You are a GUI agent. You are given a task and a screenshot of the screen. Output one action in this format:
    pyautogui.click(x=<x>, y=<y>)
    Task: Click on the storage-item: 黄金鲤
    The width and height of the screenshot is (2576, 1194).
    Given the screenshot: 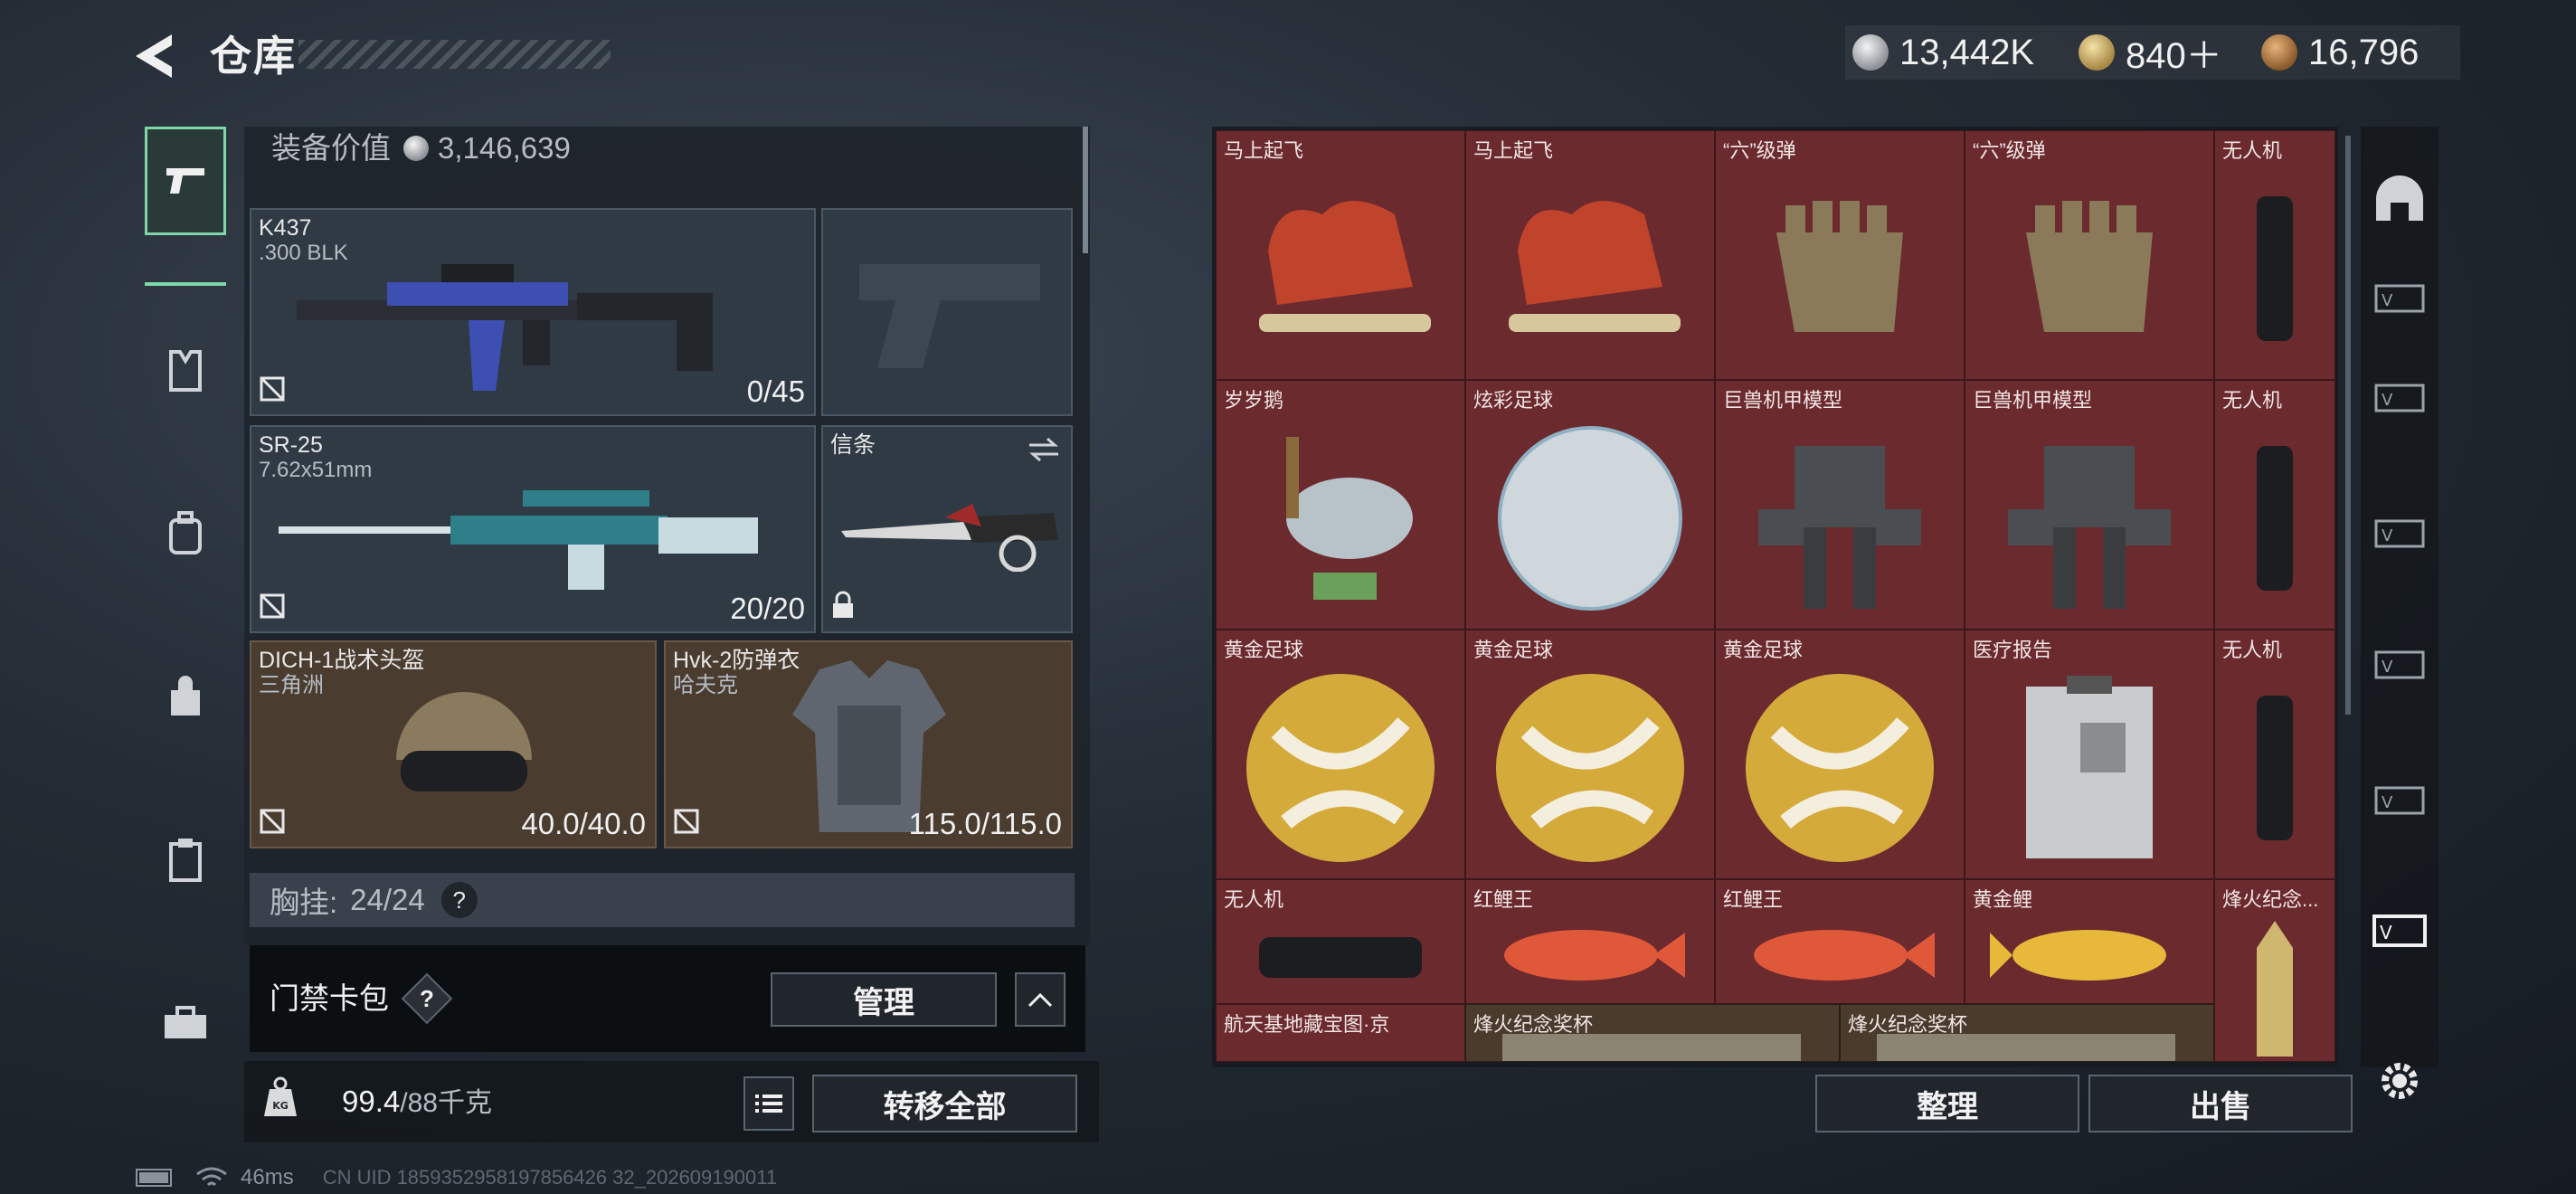 What is the action you would take?
    pyautogui.click(x=2089, y=941)
    